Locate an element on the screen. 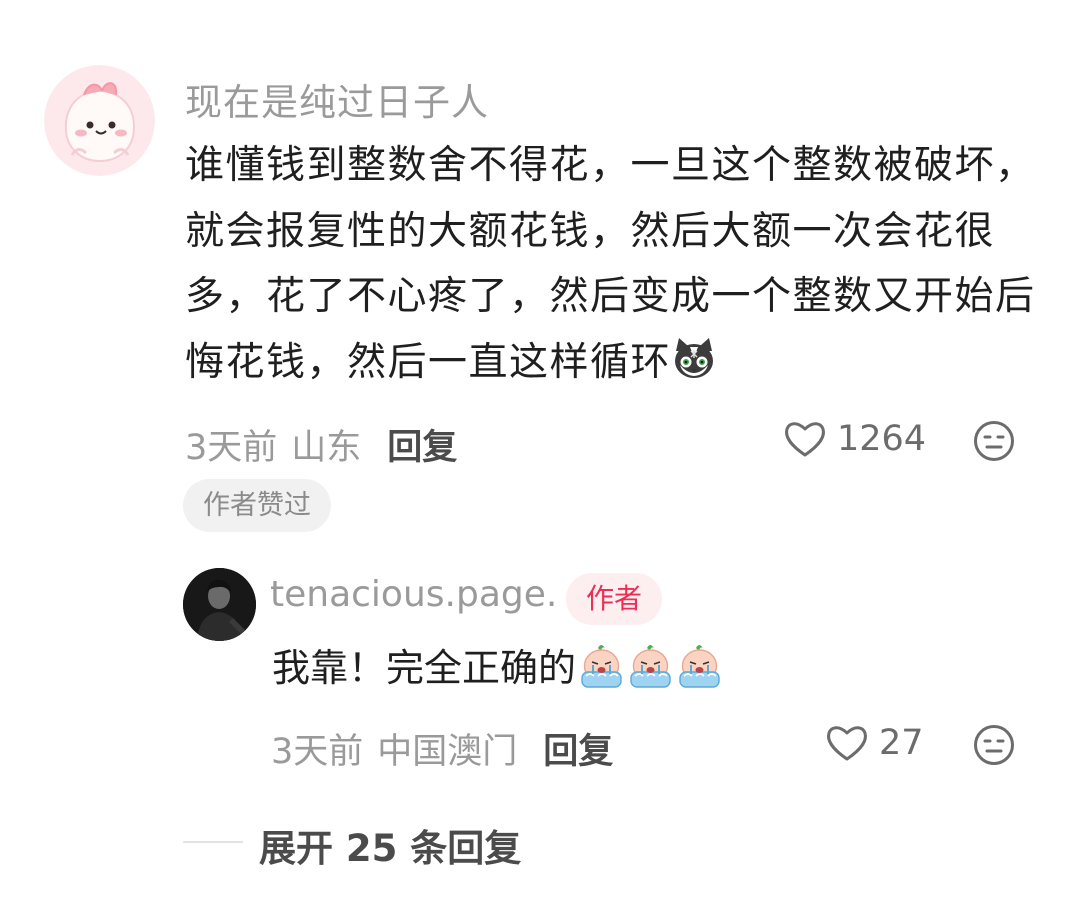 The height and width of the screenshot is (914, 1078). like-button: 1264 is located at coordinates (854, 439).